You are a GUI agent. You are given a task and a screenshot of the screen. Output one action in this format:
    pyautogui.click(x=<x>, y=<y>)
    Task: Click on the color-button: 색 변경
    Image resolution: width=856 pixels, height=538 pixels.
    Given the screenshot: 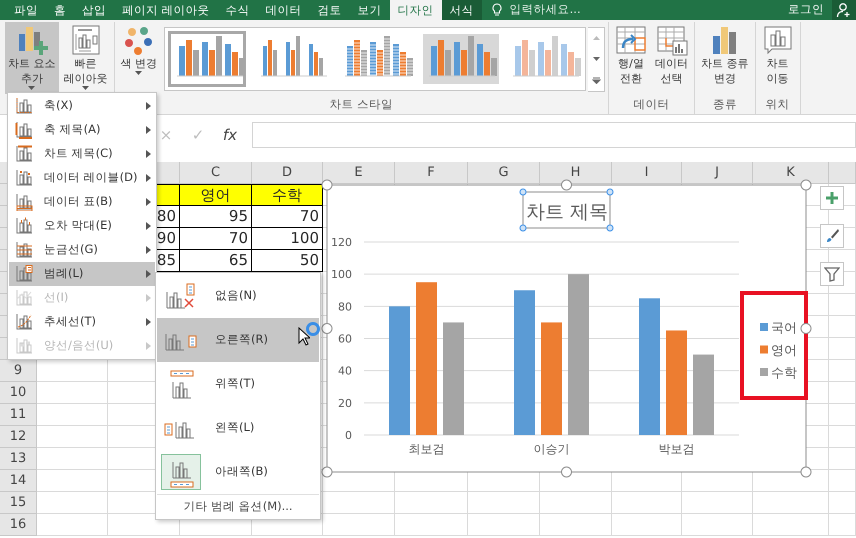 What is the action you would take?
    pyautogui.click(x=139, y=58)
    